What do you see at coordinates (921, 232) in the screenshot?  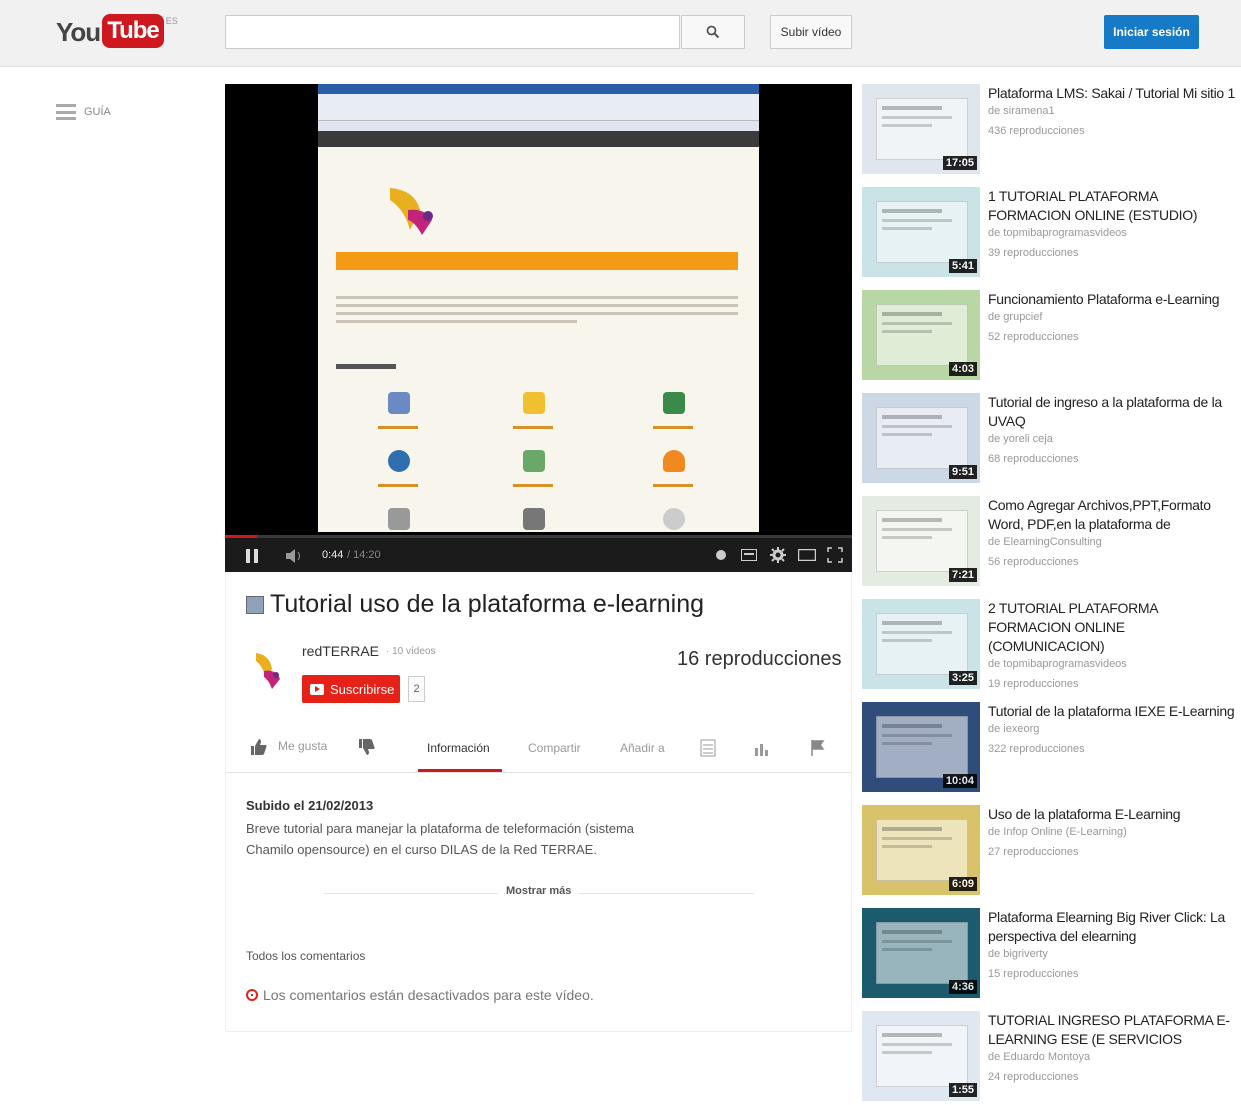 I see `video-thumbnail: 5:41` at bounding box center [921, 232].